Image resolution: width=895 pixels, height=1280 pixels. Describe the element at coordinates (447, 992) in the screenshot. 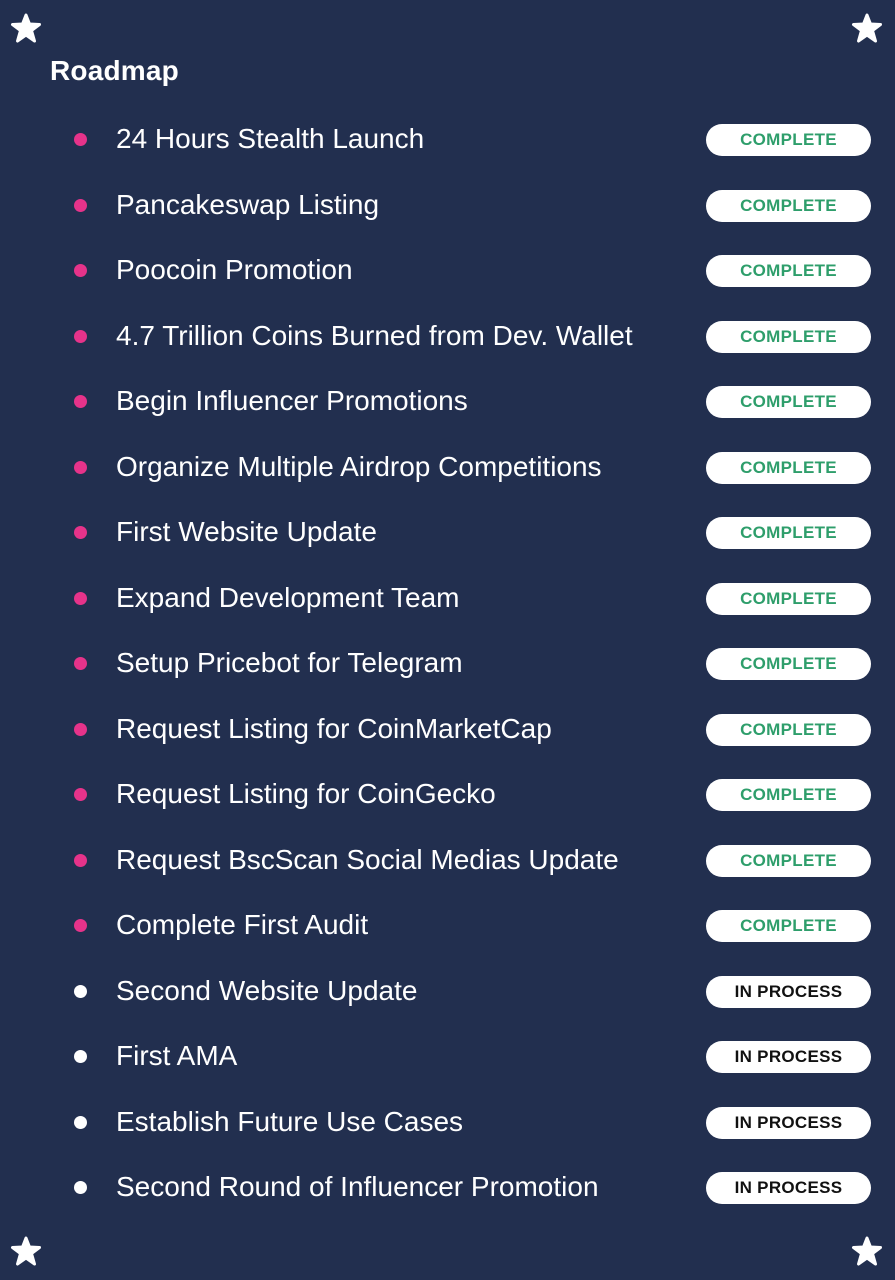

I see `roadmap-item: Second Website Update IN PROCESS` at that location.